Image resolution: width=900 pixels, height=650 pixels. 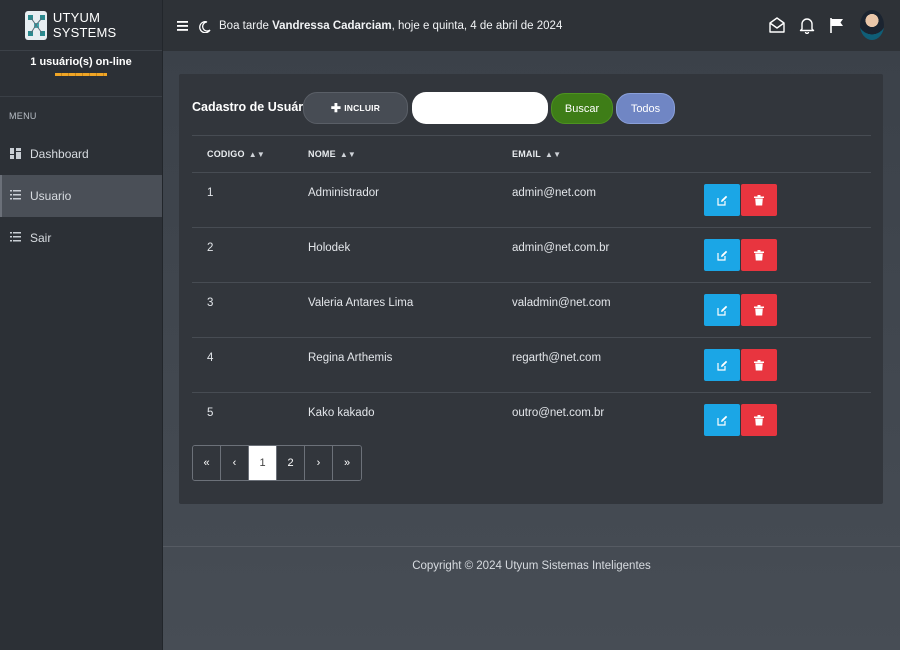 What do you see at coordinates (235, 463) in the screenshot?
I see `pagination-prev: ‹` at bounding box center [235, 463].